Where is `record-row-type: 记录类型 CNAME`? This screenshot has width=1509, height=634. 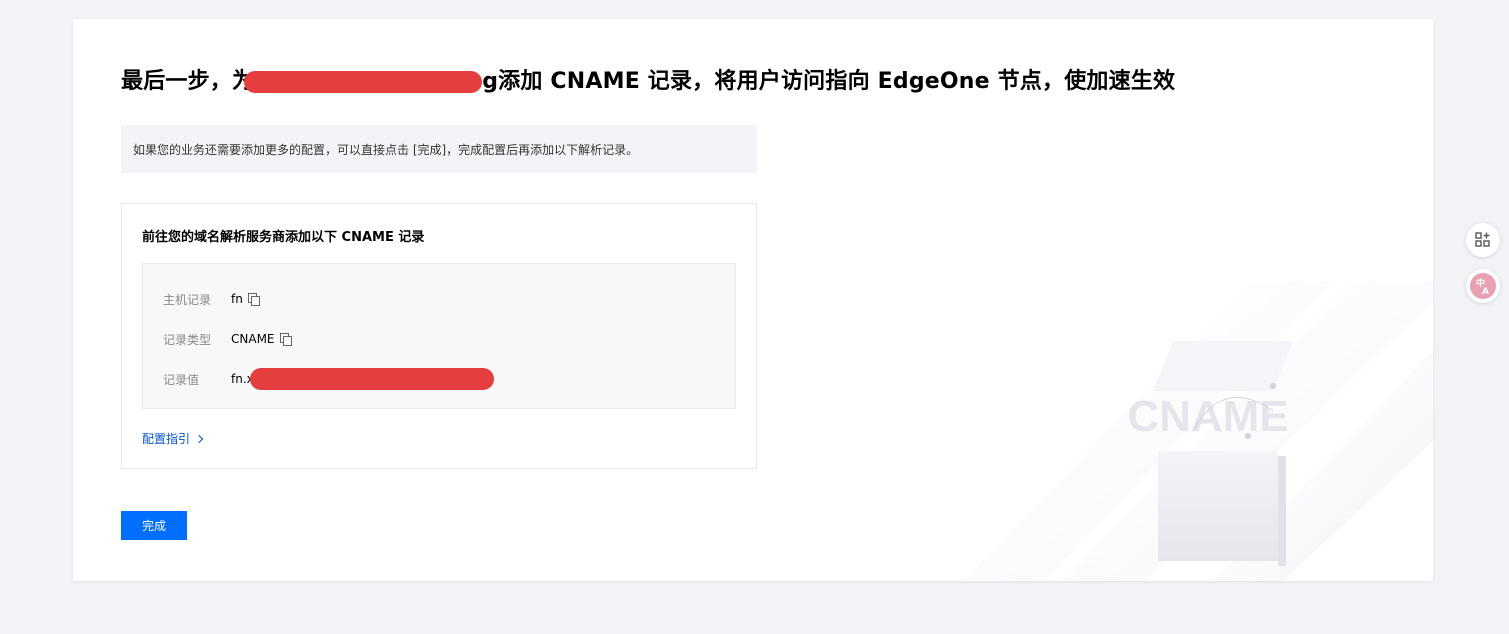
record-row-type: 记录类型 CNAME is located at coordinates (227, 339).